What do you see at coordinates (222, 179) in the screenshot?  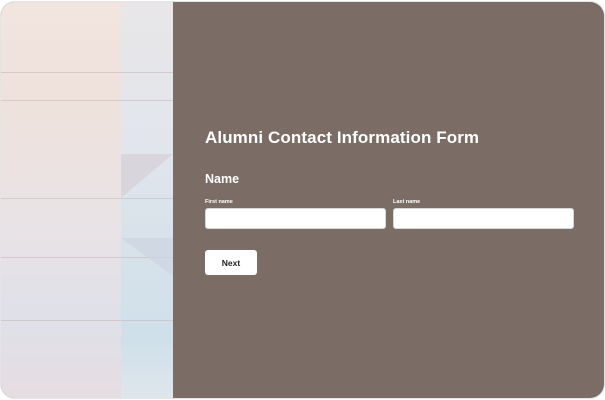 I see `name-section-label: Name` at bounding box center [222, 179].